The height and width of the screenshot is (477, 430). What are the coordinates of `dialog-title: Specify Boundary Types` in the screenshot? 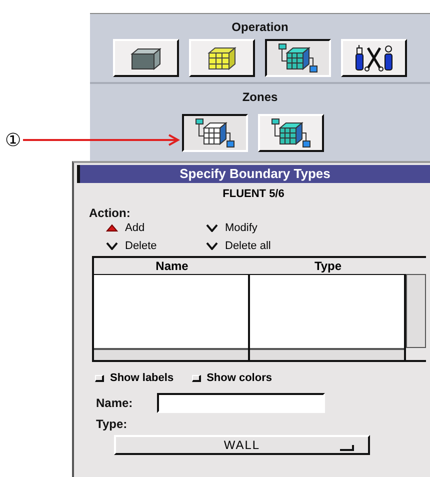 It's located at (253, 174).